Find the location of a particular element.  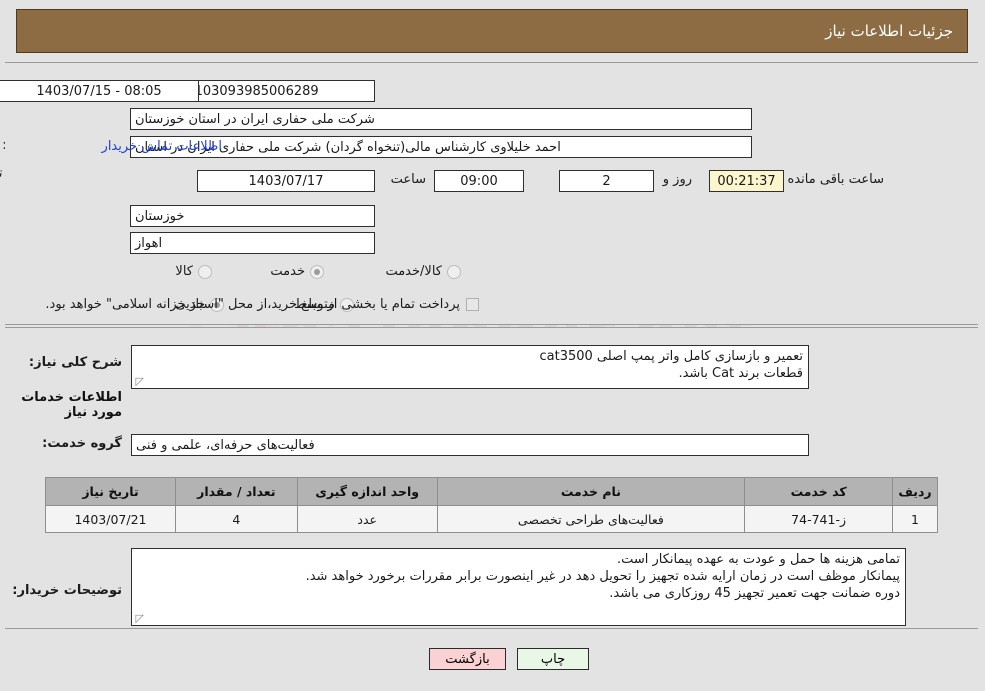

deadline-hour-label: ساعت is located at coordinates (409, 179).